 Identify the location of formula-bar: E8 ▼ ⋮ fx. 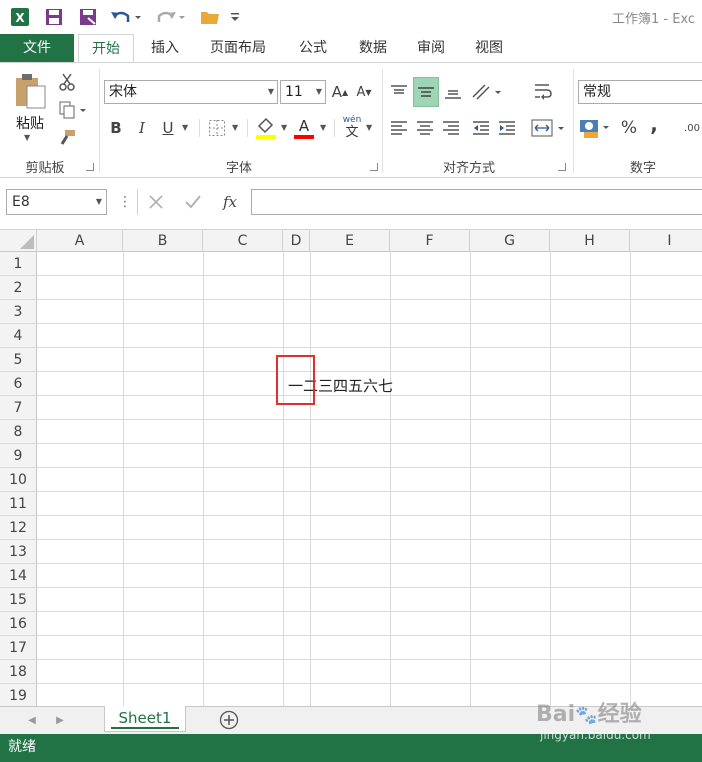
(351, 204).